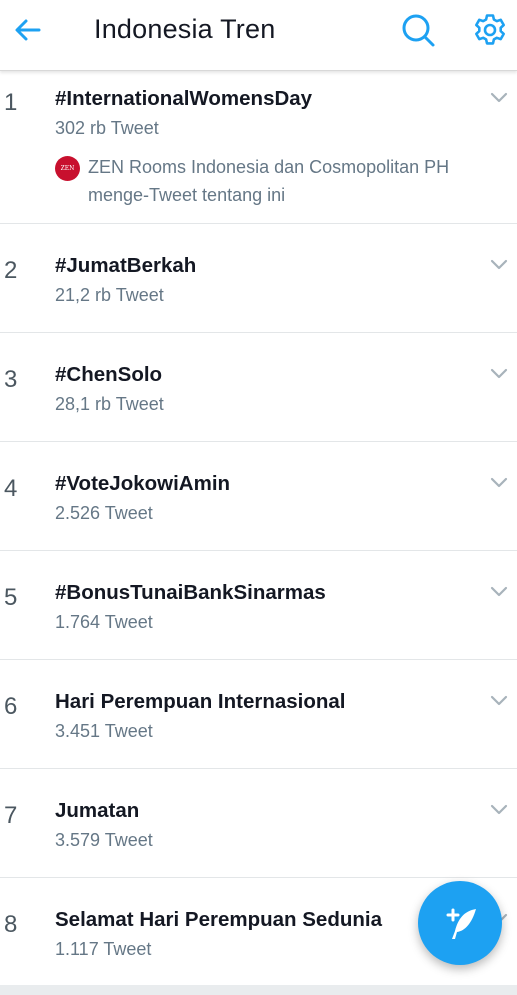 This screenshot has height=995, width=517. Describe the element at coordinates (200, 701) in the screenshot. I see `trend-name: Hari Perempuan Internasional` at that location.